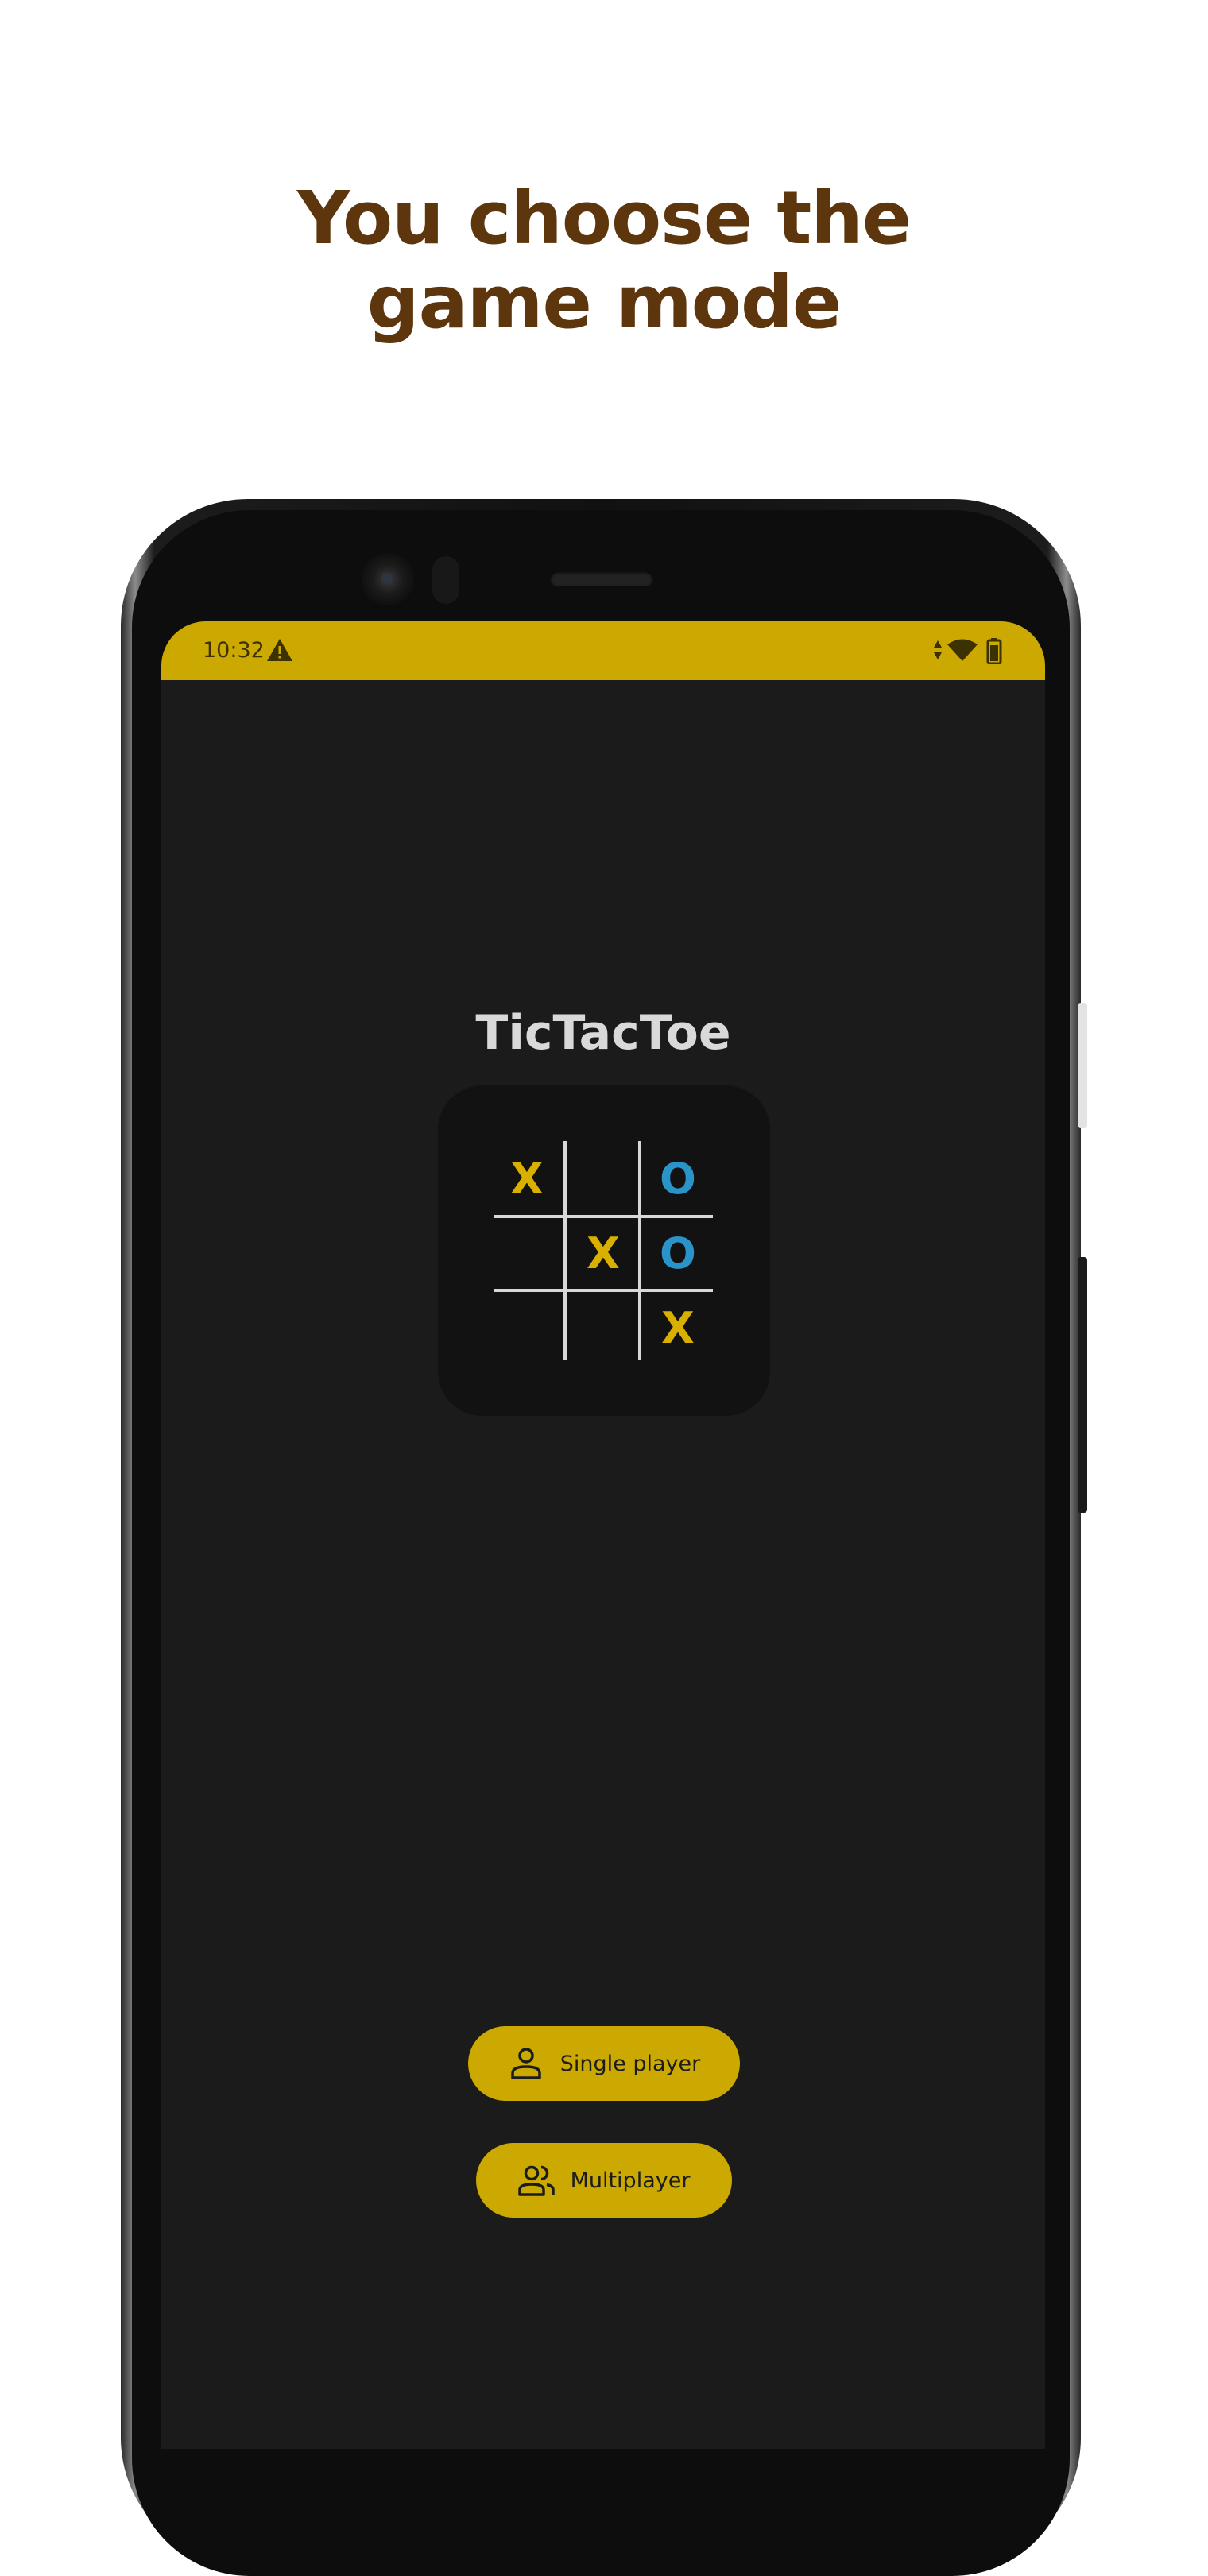  What do you see at coordinates (603, 1033) in the screenshot?
I see `app-title: TicTacToe` at bounding box center [603, 1033].